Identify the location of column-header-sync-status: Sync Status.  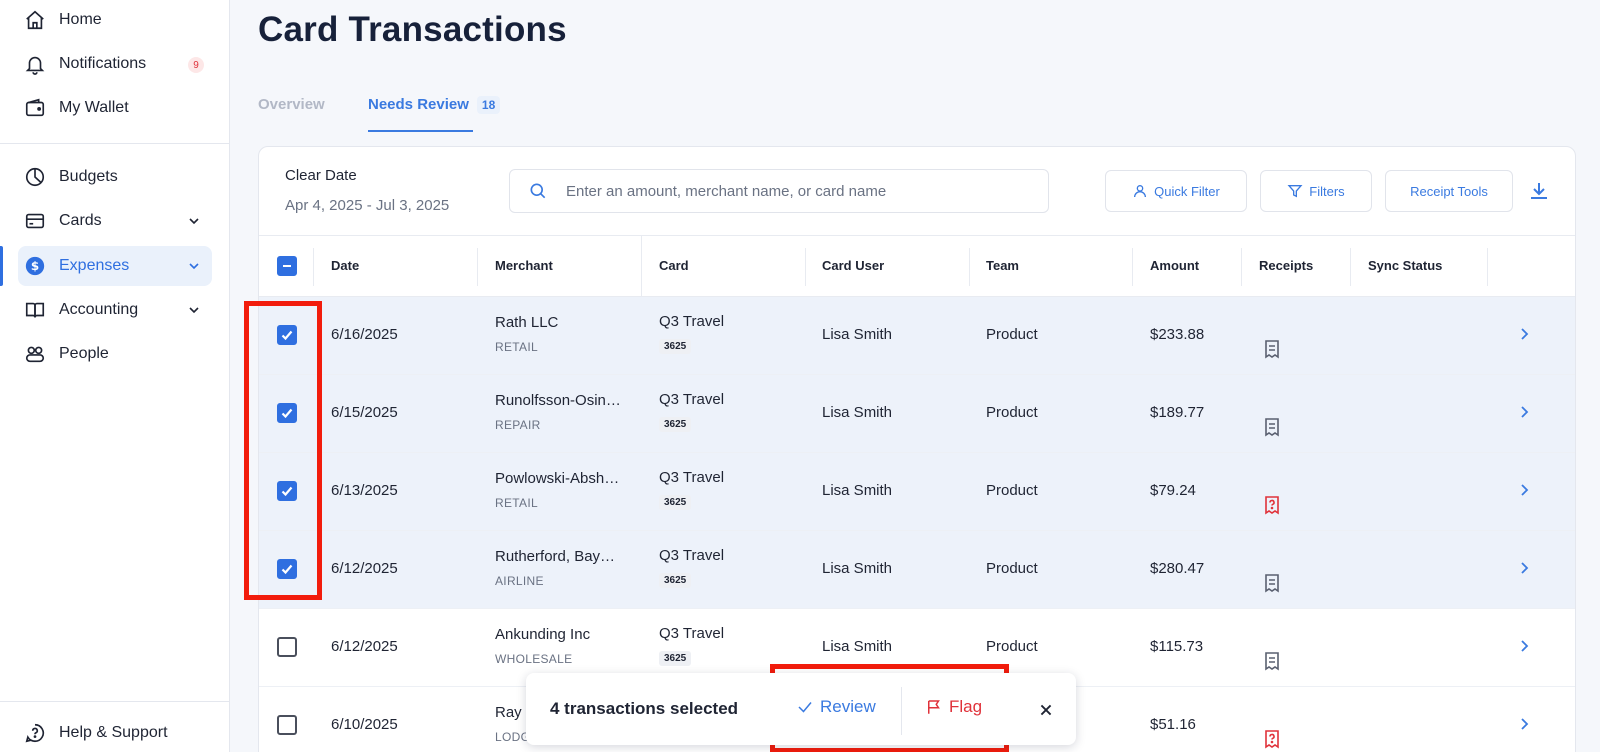
(1405, 265).